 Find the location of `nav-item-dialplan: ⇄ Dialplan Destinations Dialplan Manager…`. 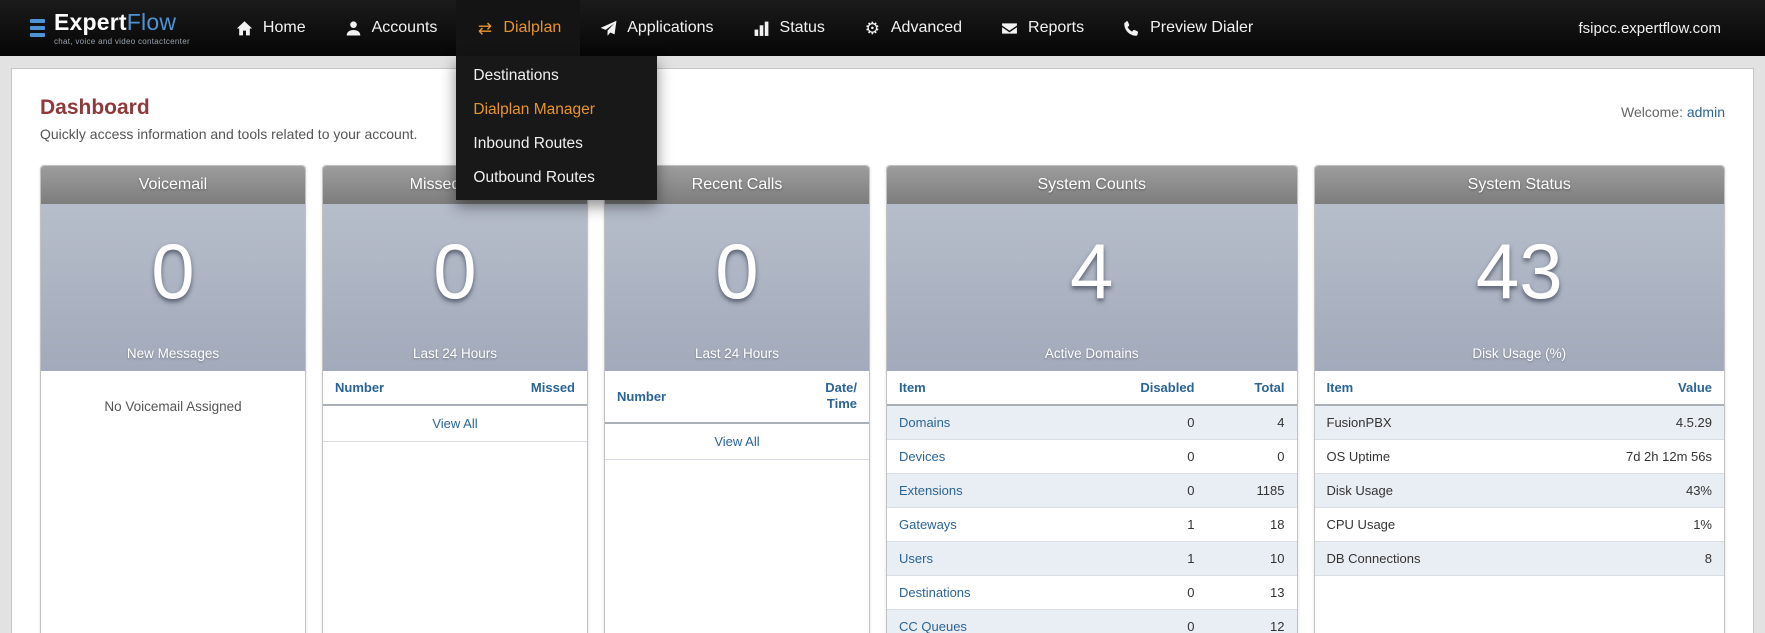

nav-item-dialplan: ⇄ Dialplan Destinations Dialplan Manager… is located at coordinates (557, 100).